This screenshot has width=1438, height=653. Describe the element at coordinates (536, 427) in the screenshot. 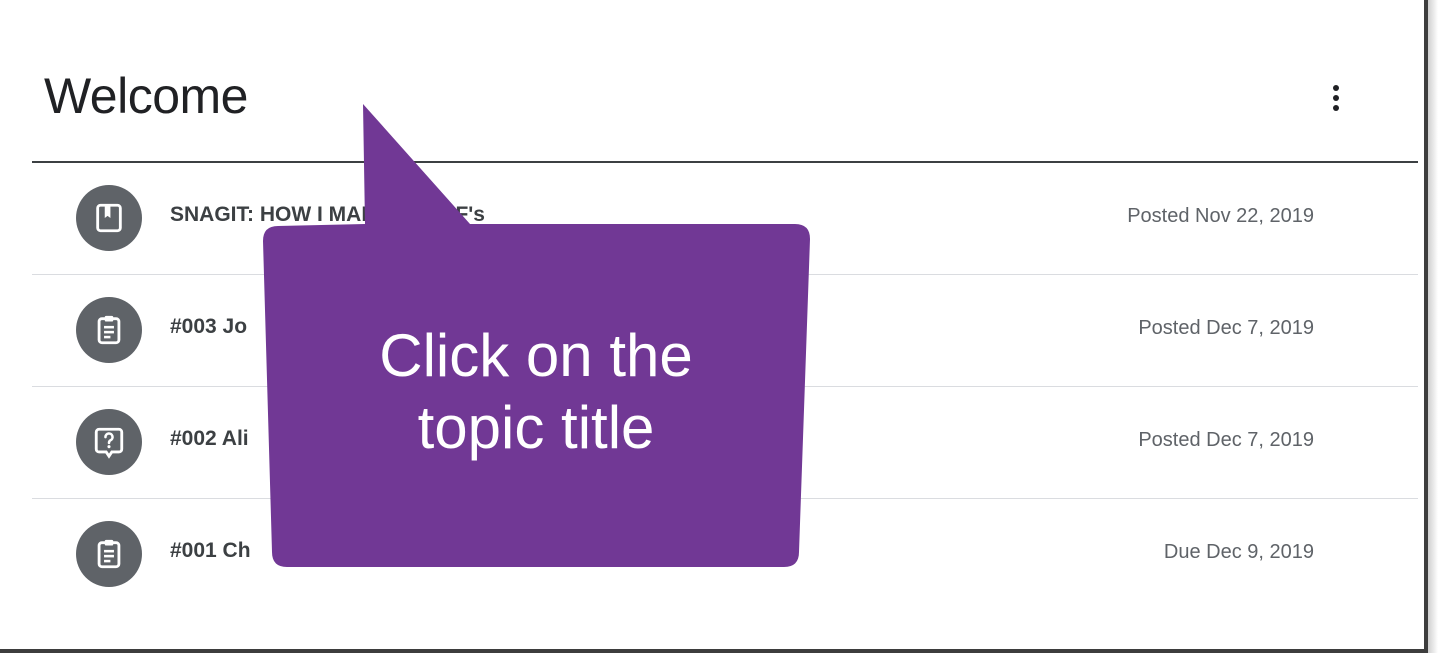

I see `callout-line-2: topic title` at that location.